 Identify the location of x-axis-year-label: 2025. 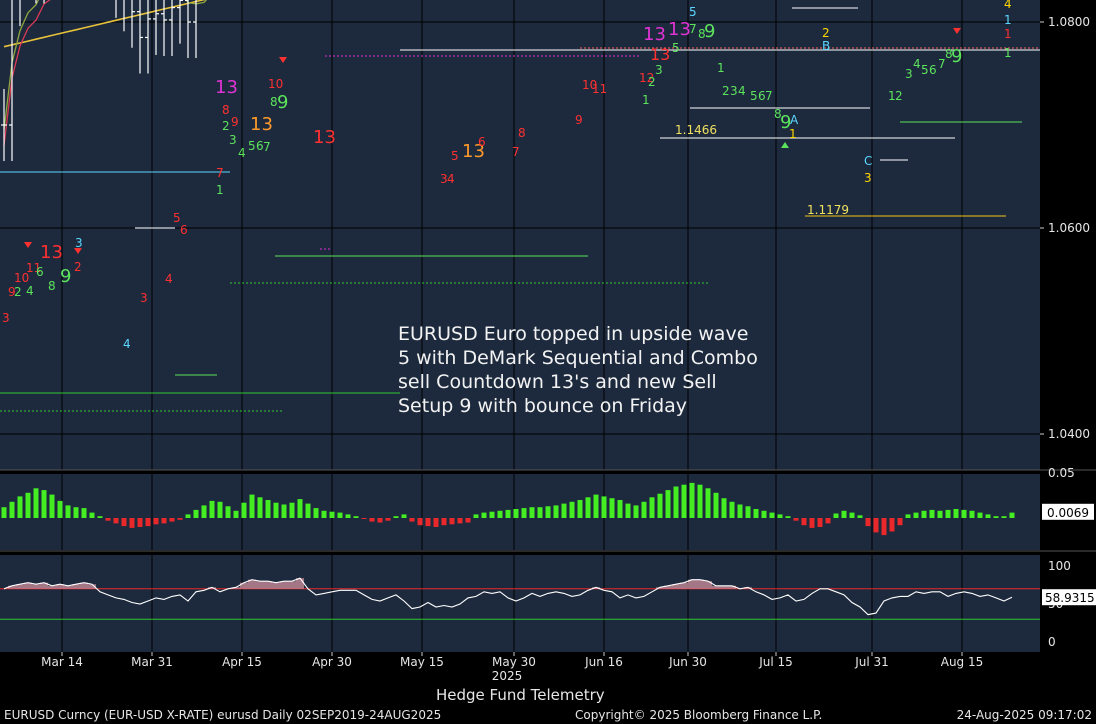
(507, 676).